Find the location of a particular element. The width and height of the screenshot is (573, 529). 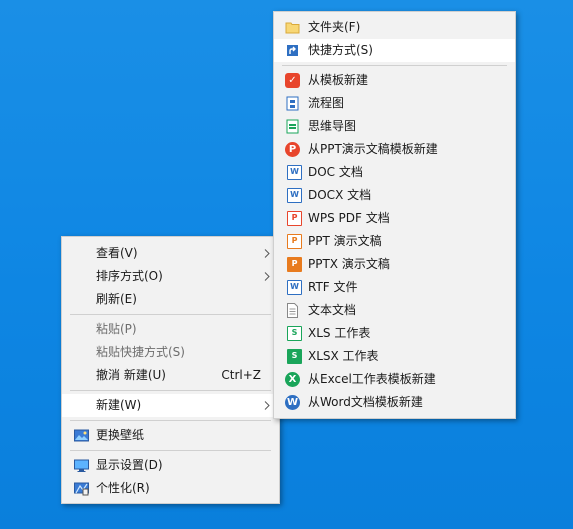

display-icon is located at coordinates (81, 465).